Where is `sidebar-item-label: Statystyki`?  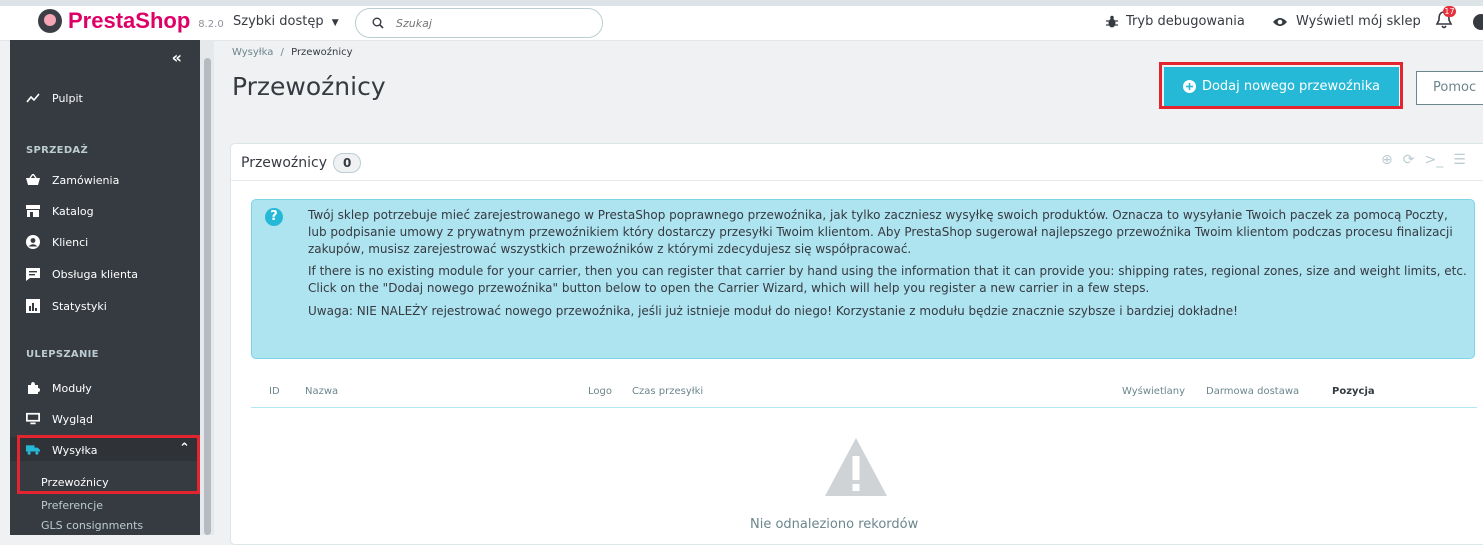
sidebar-item-label: Statystyki is located at coordinates (79, 306).